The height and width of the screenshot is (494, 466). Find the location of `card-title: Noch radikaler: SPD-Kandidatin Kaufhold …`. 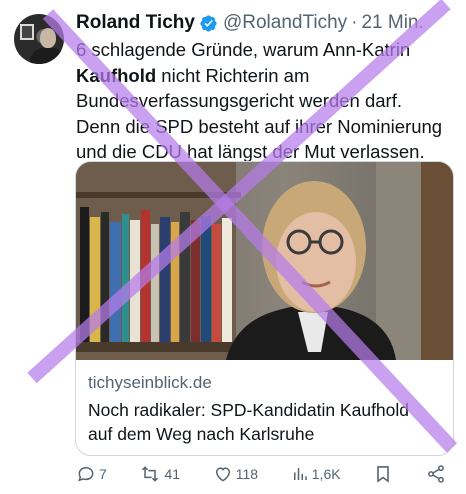

card-title: Noch radikaler: SPD-Kandidatin Kaufhold … is located at coordinates (265, 422).